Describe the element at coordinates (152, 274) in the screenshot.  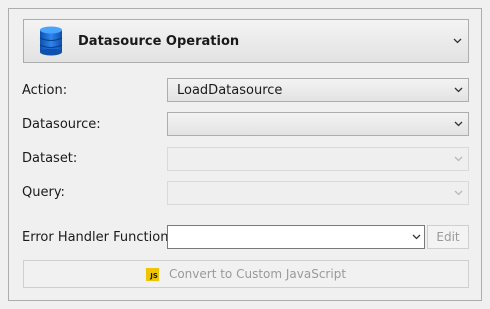
I see `javascript-icon: JS` at that location.